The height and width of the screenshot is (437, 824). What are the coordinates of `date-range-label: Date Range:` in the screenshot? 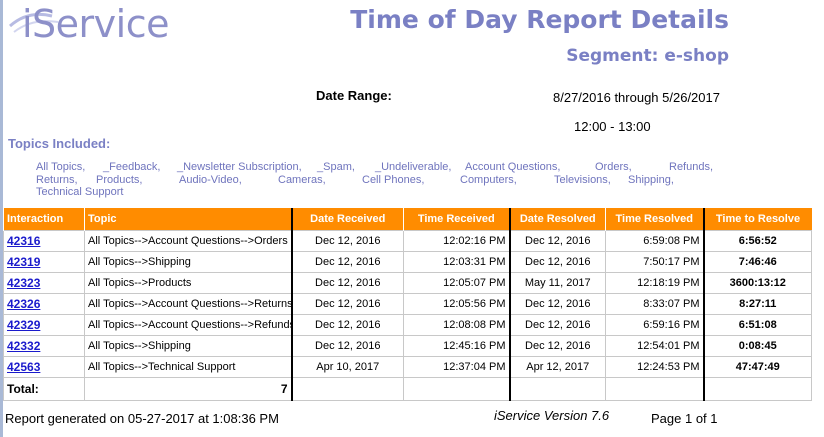 It's located at (354, 95).